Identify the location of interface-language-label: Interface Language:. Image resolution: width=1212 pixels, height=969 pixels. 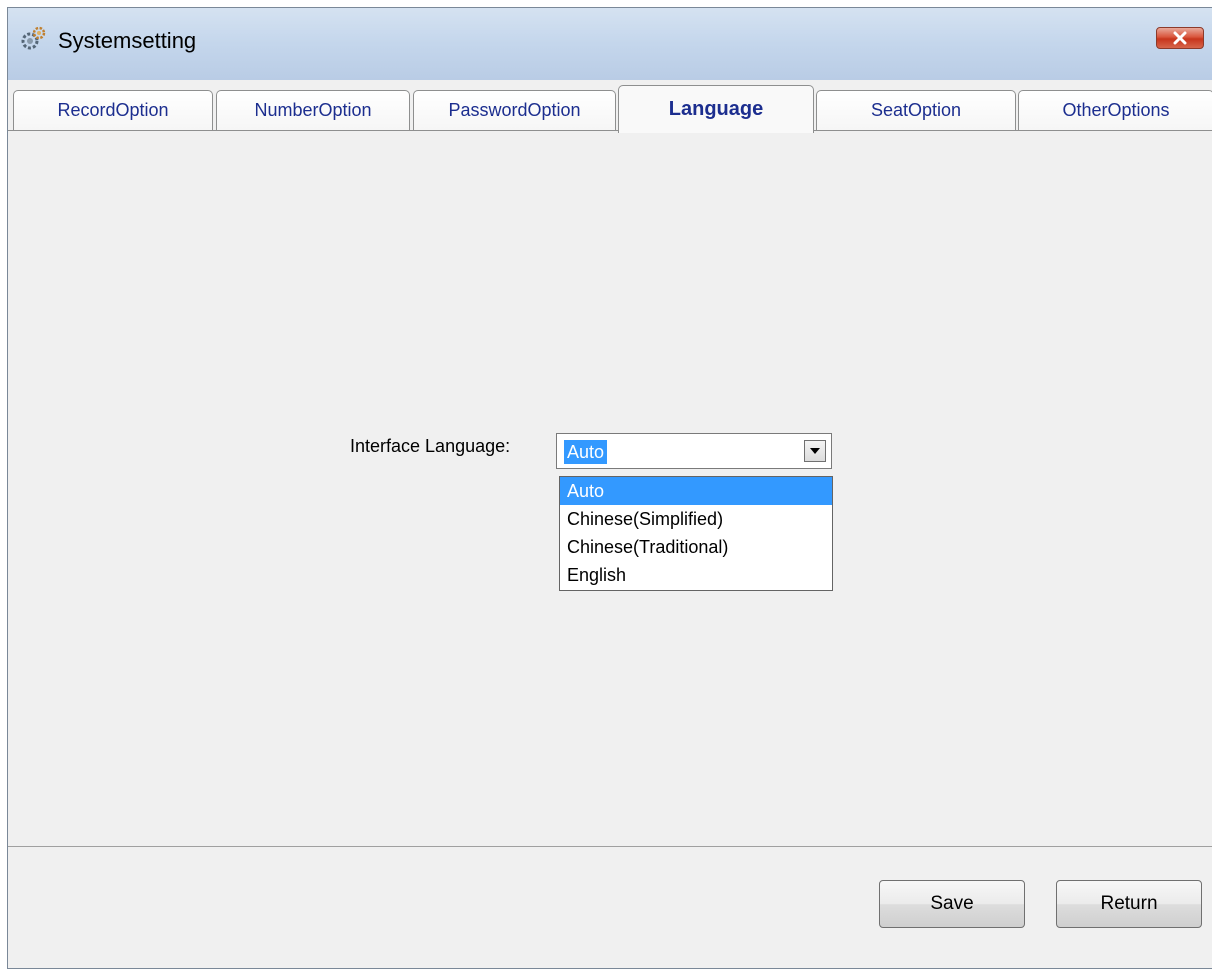
(430, 446).